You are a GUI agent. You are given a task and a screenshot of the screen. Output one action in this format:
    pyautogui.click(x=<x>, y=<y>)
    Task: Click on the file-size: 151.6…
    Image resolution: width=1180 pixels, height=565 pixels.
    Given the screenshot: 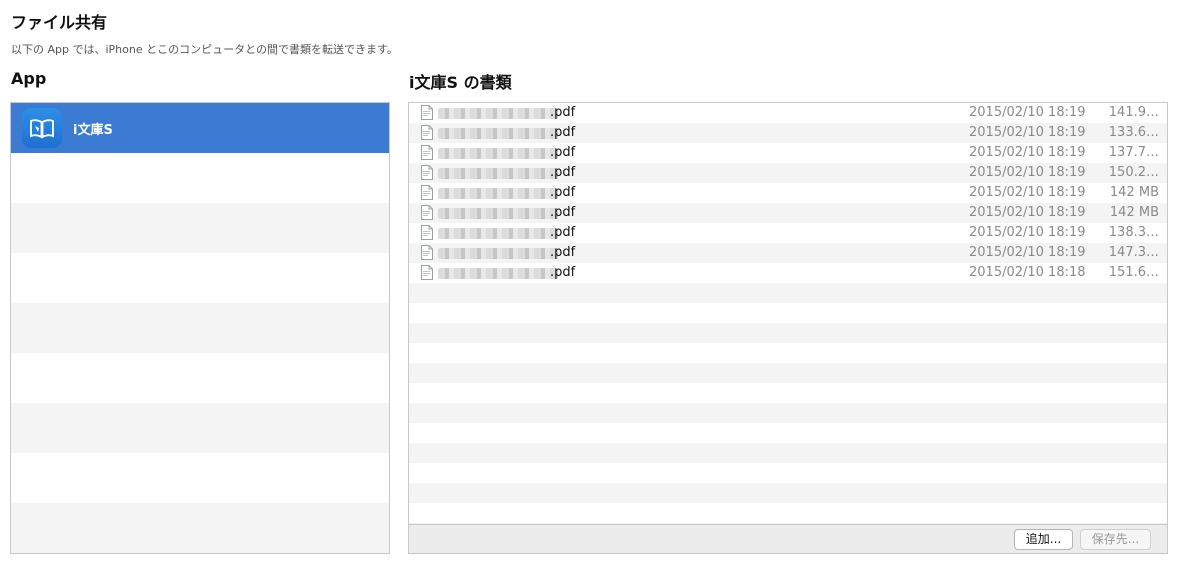 What is the action you would take?
    pyautogui.click(x=1133, y=272)
    